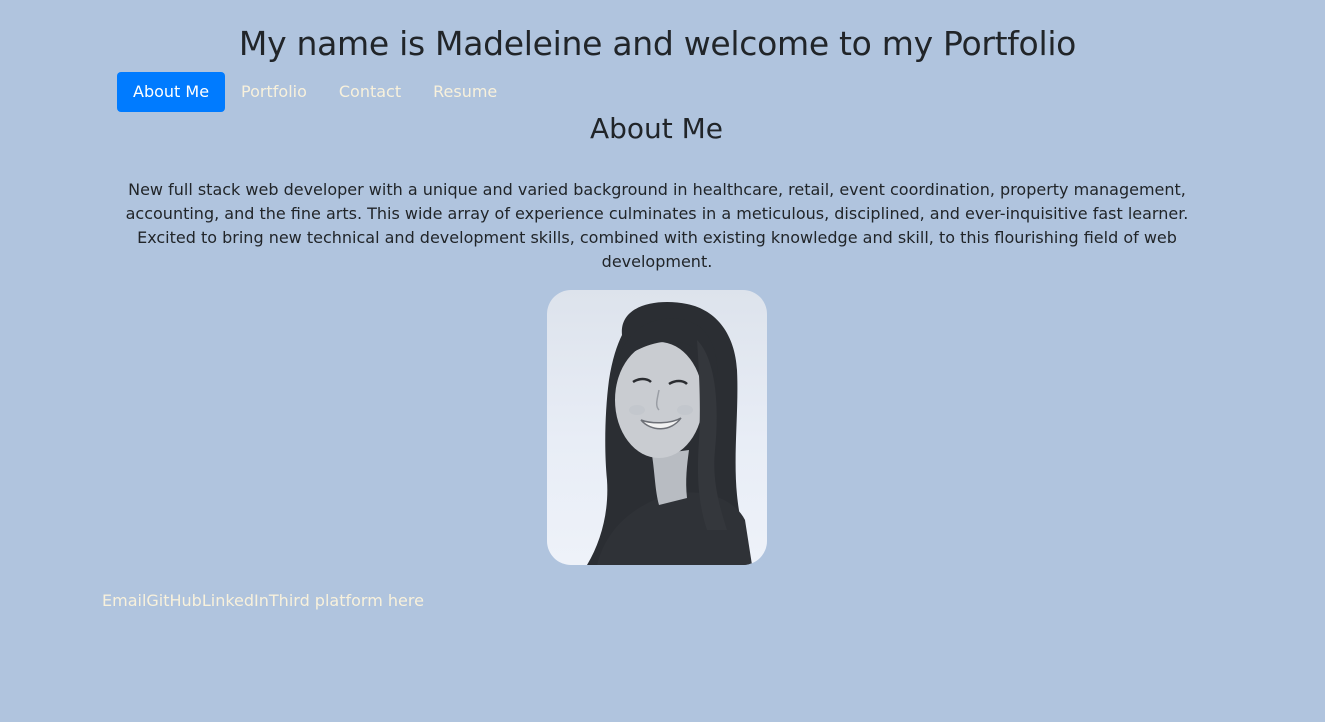  I want to click on nav-contact: Contact, so click(370, 92).